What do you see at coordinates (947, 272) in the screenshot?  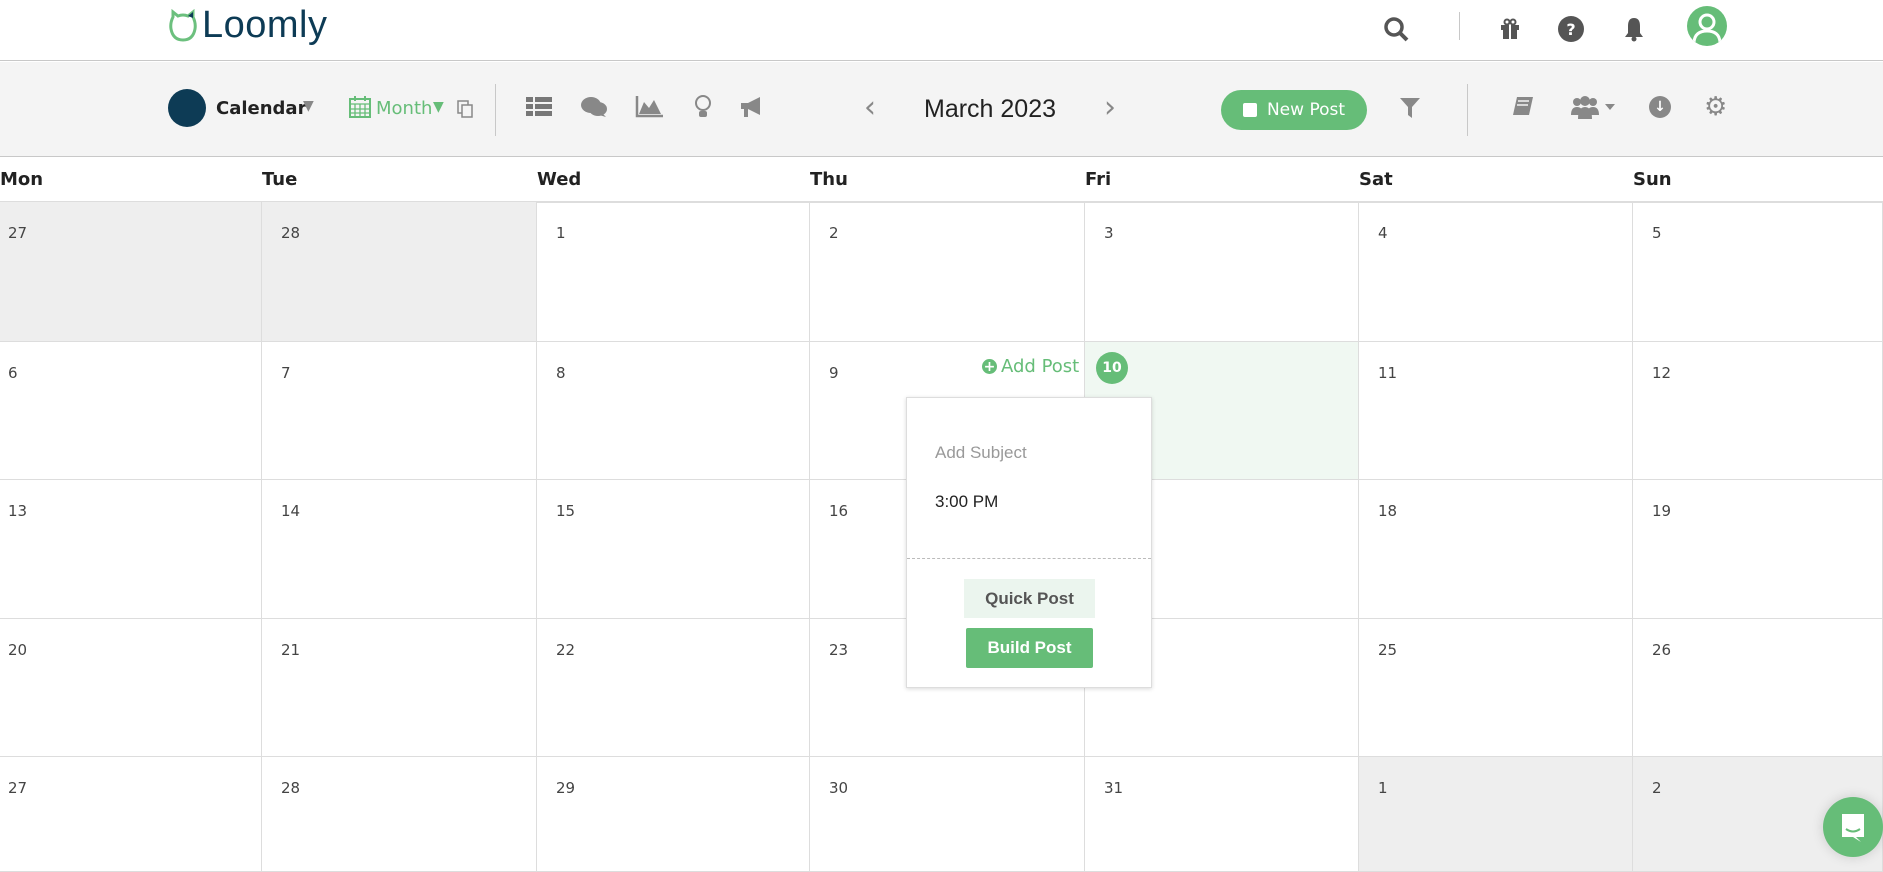 I see `day-cell: 2` at bounding box center [947, 272].